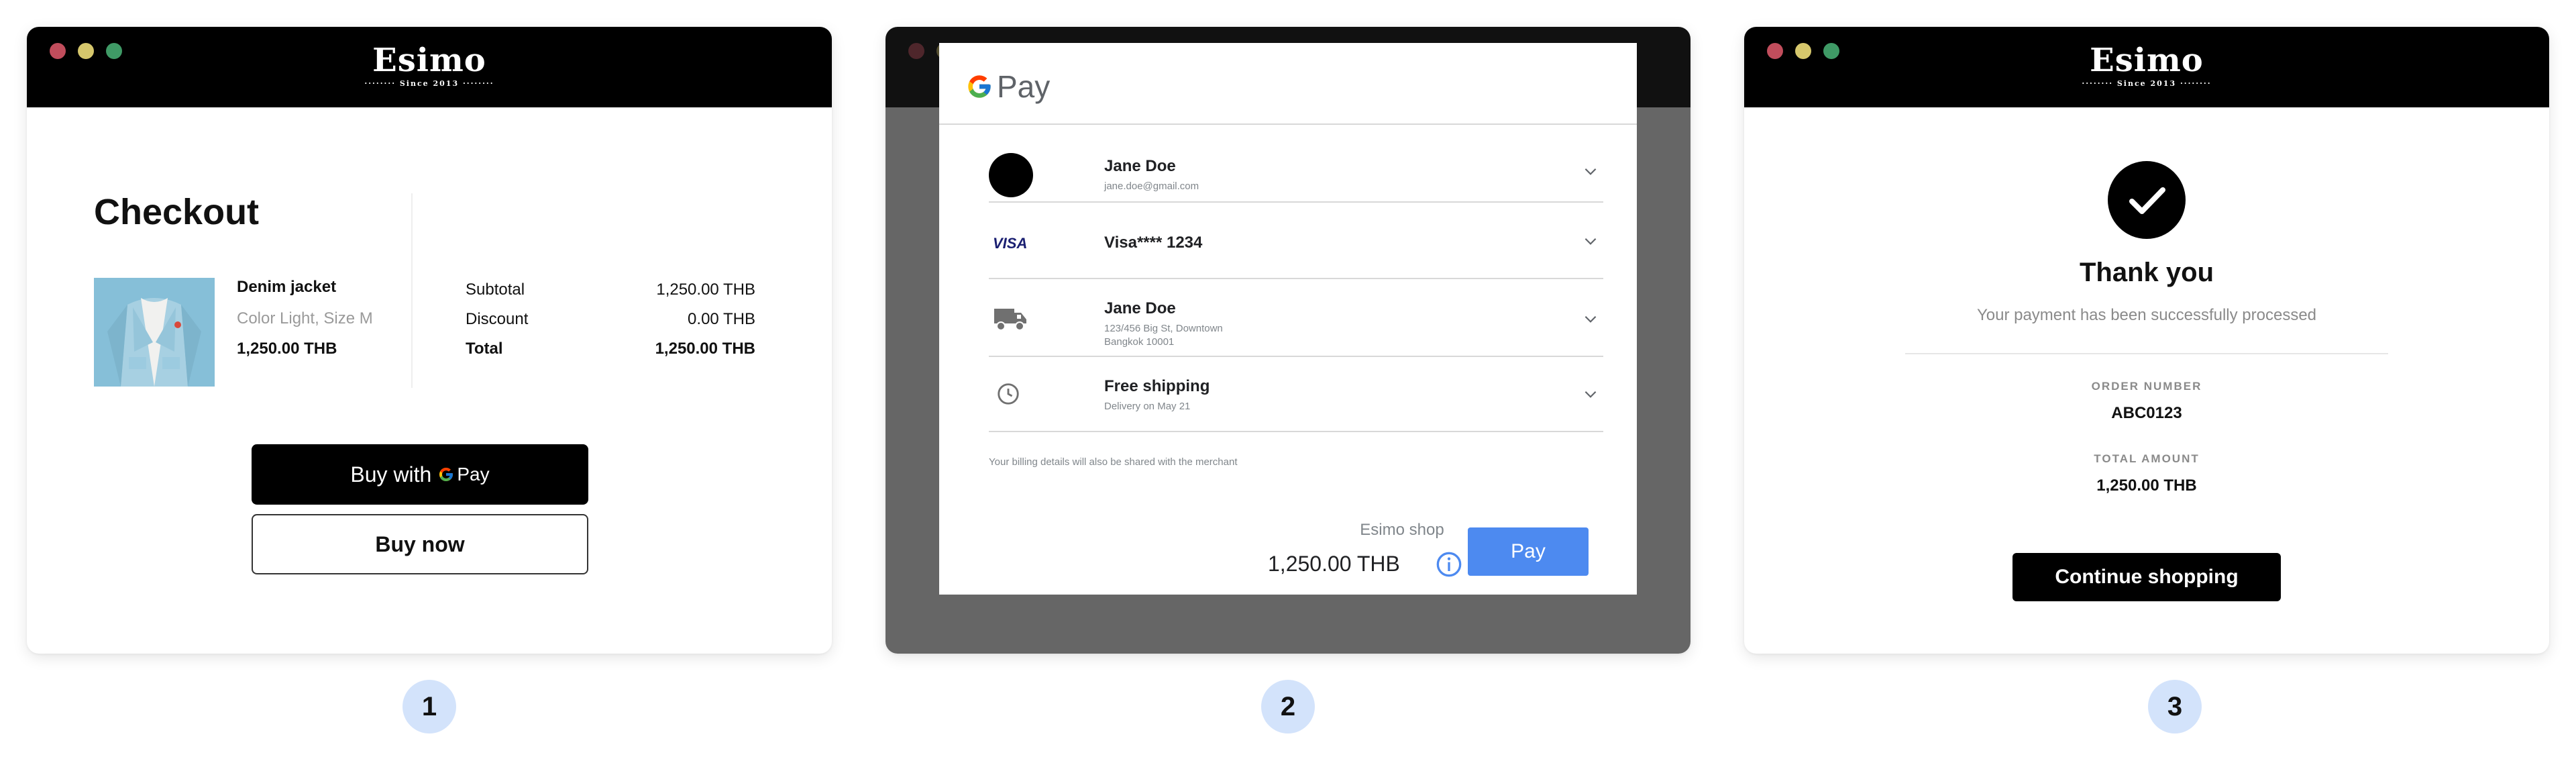  I want to click on total-amount: 1,250.00 THB, so click(2146, 486).